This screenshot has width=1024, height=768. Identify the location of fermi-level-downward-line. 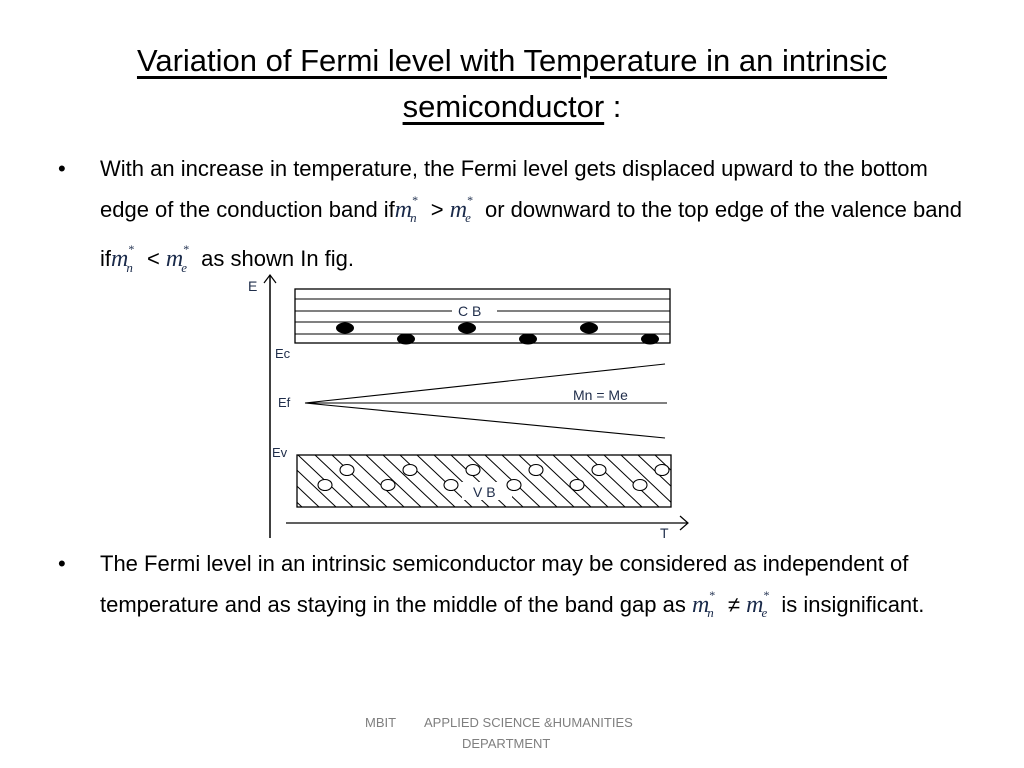
(485, 420).